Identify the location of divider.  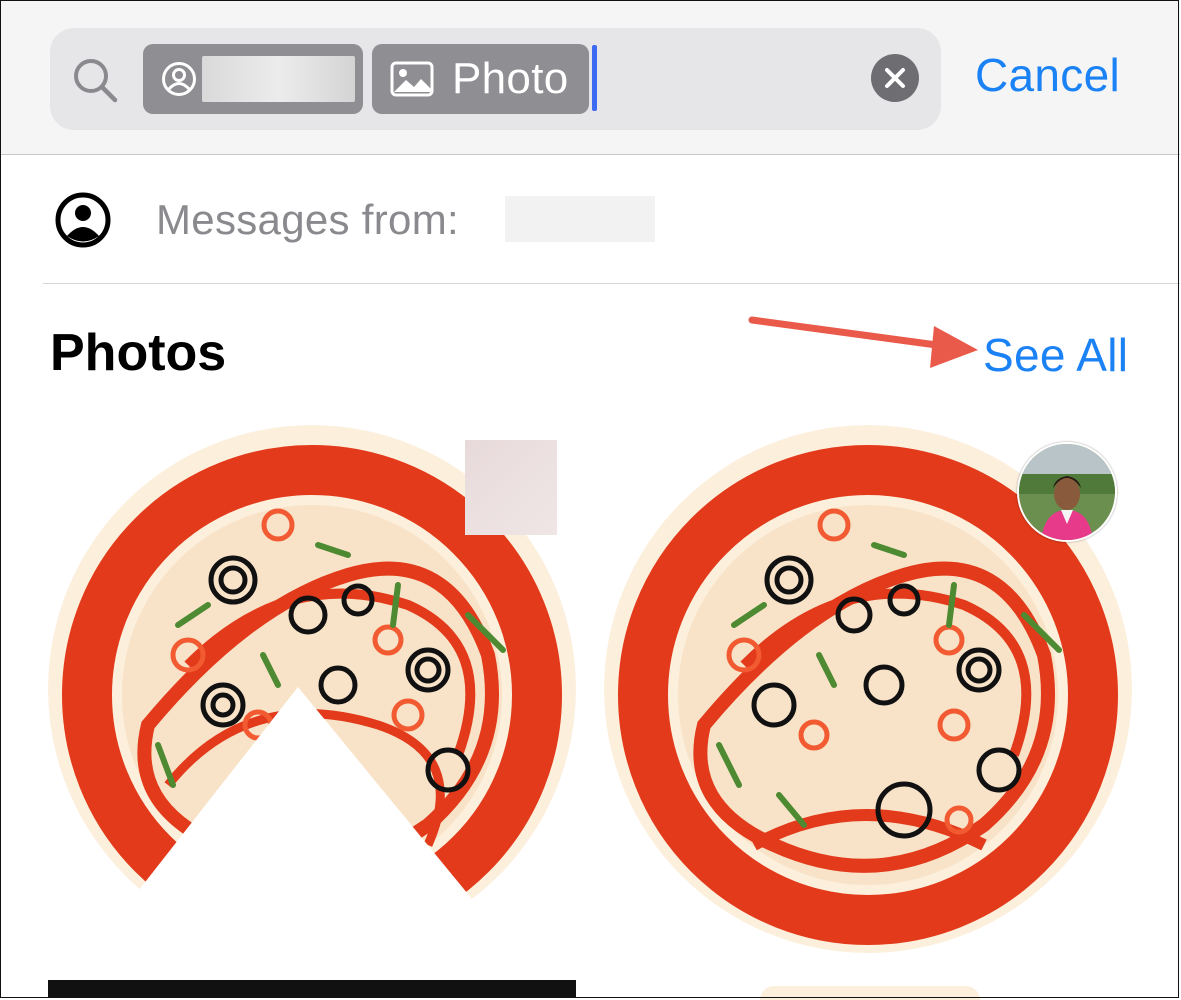
(611, 283).